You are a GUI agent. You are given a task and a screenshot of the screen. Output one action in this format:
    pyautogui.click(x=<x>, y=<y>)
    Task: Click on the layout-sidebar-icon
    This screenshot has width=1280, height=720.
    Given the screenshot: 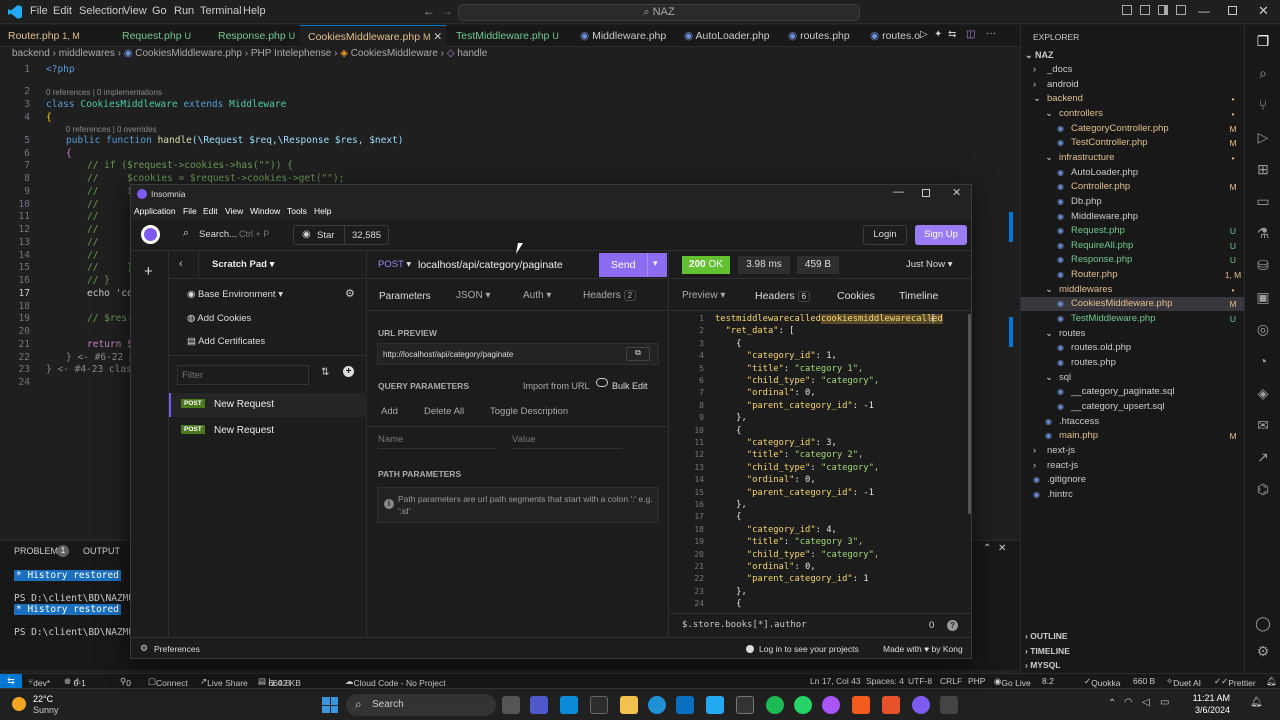 What is the action you would take?
    pyautogui.click(x=1127, y=10)
    